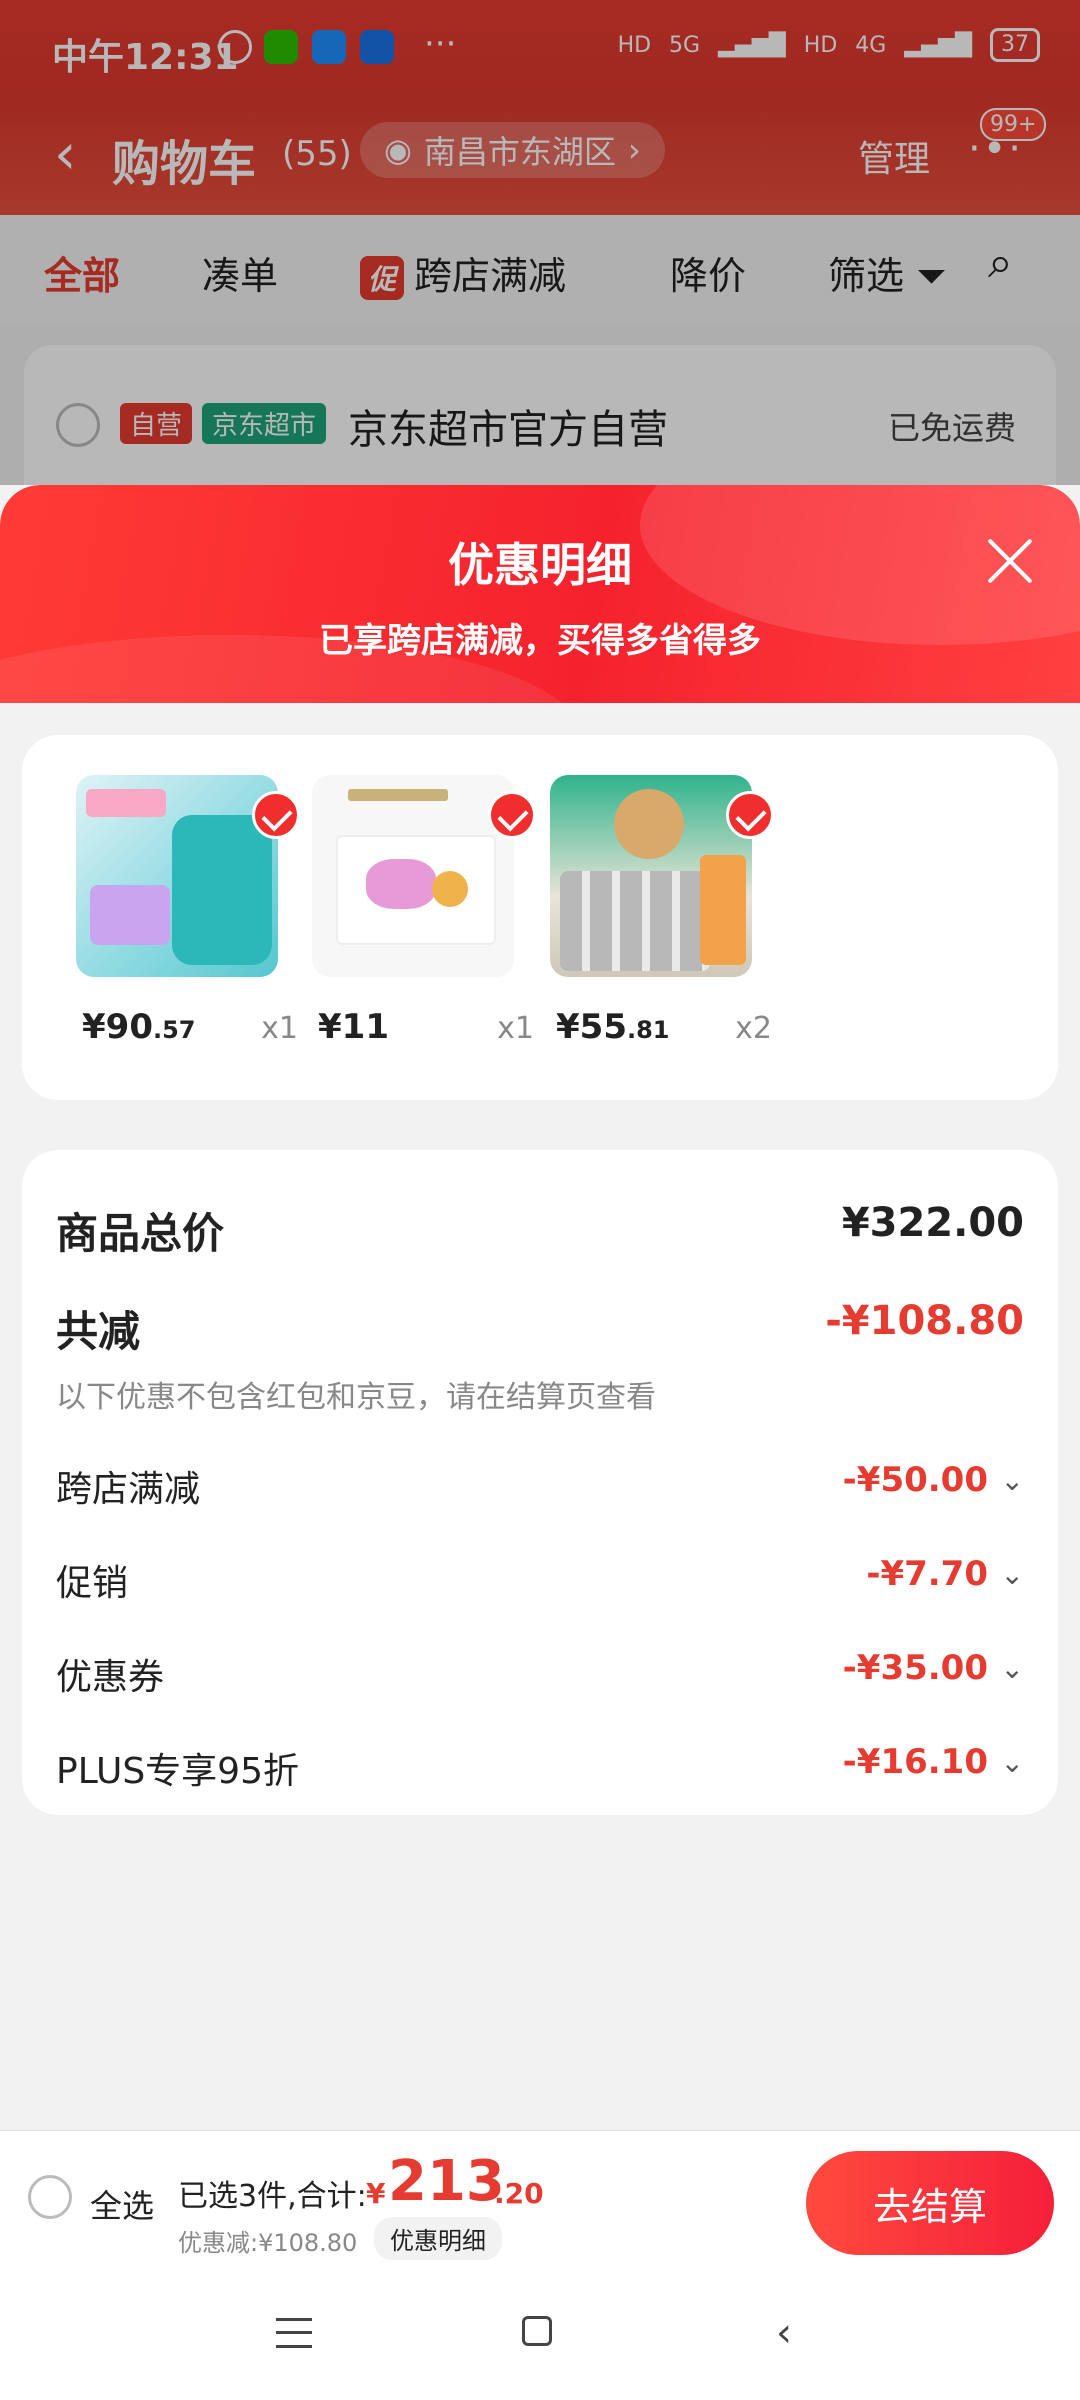 The width and height of the screenshot is (1080, 2400). Describe the element at coordinates (438, 2238) in the screenshot. I see `discount-detail-button: 优惠明细` at that location.